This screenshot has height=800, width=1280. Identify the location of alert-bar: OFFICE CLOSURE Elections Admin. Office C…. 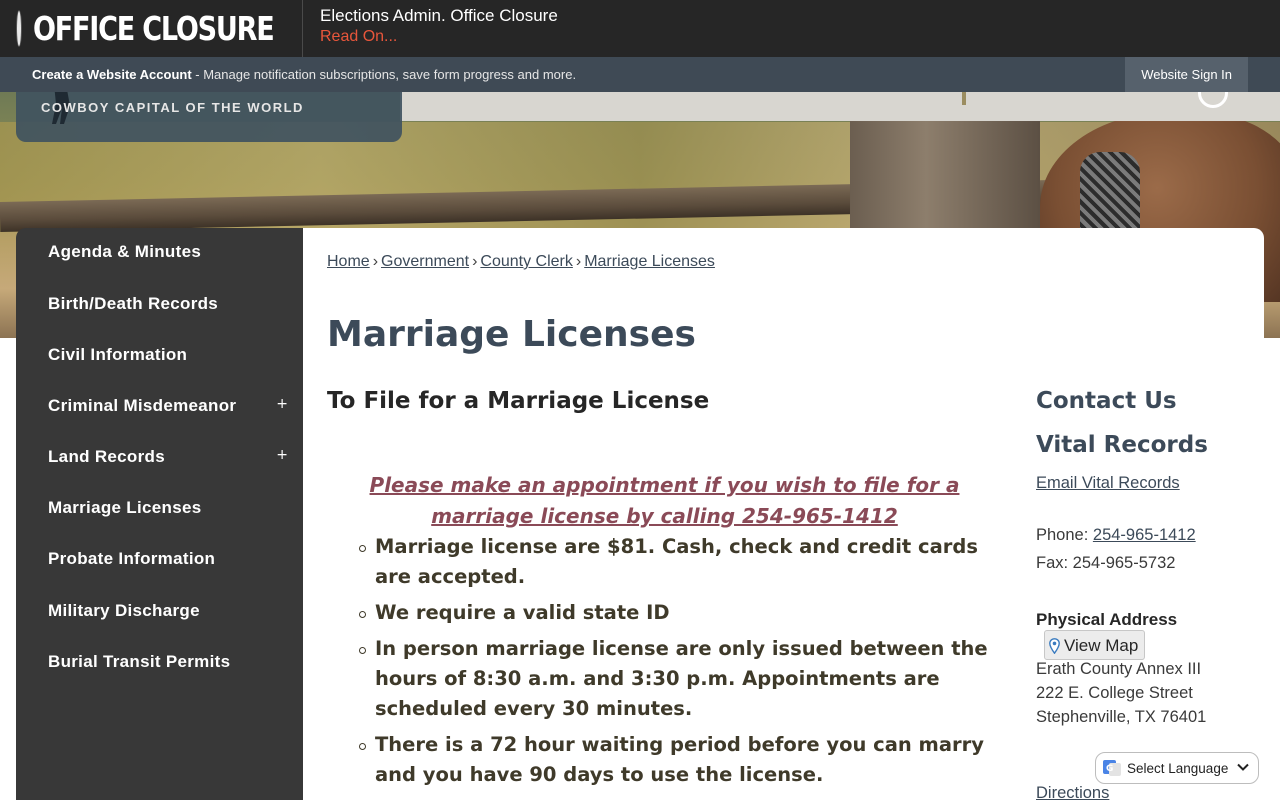
(640, 28).